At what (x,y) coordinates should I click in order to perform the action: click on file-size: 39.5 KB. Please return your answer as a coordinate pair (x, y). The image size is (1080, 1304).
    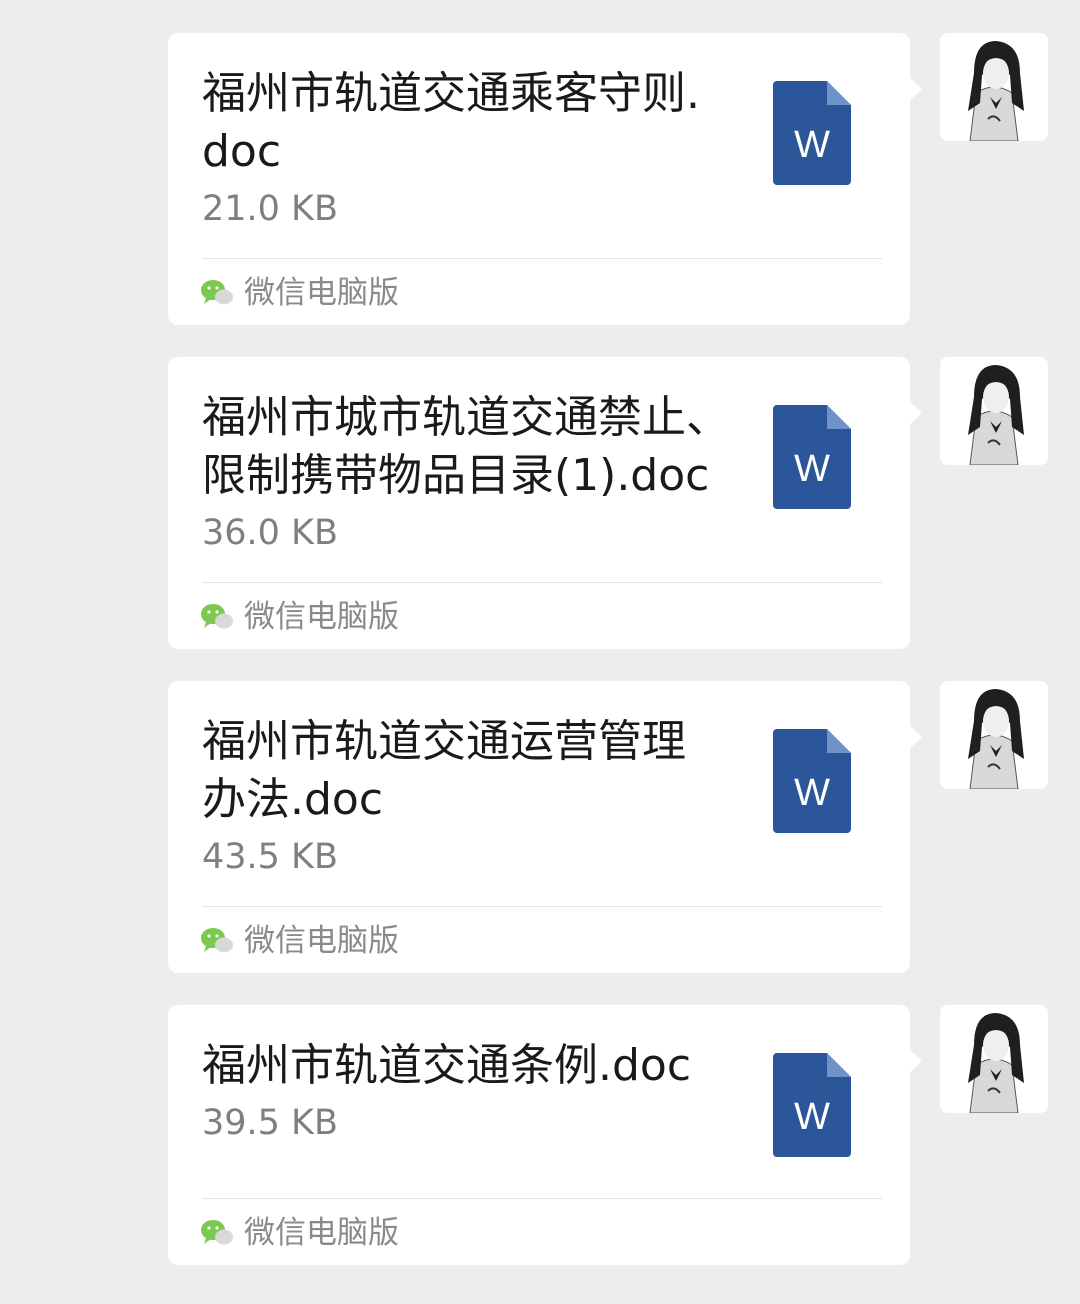
    Looking at the image, I should click on (270, 1123).